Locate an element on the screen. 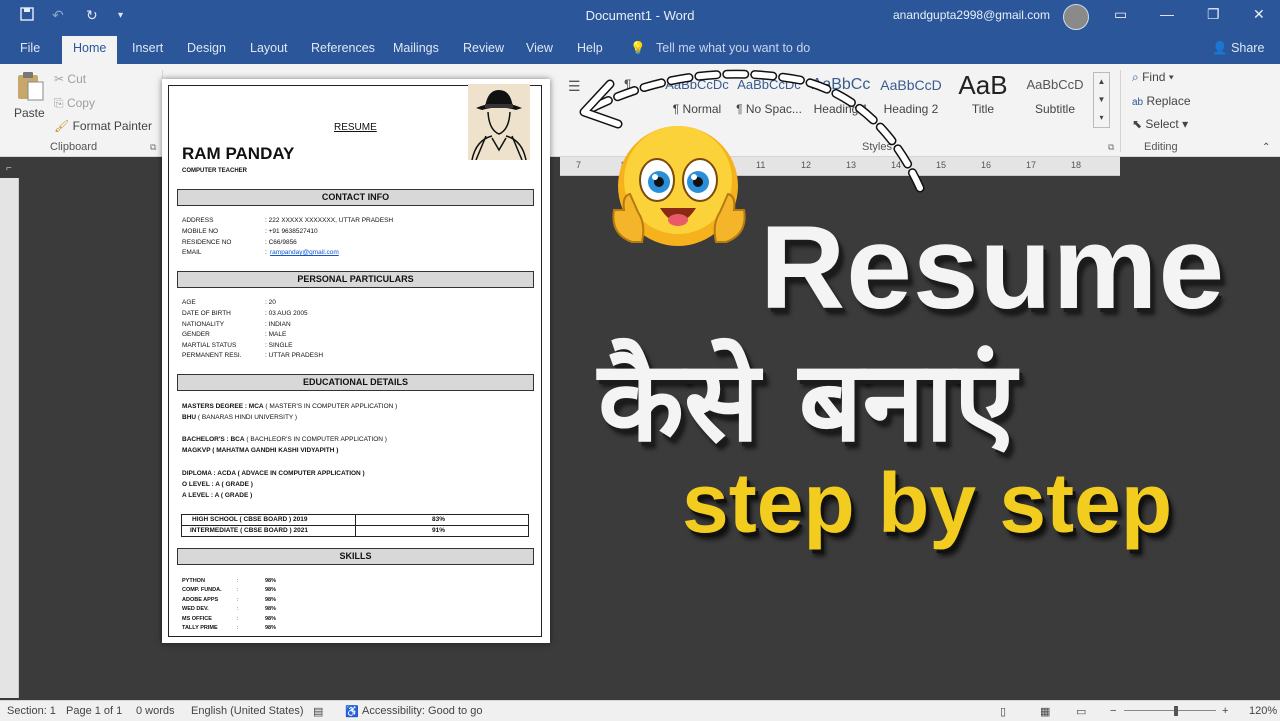 Image resolution: width=1280 pixels, height=721 pixels. lightbulb-icon: 💡 is located at coordinates (638, 48).